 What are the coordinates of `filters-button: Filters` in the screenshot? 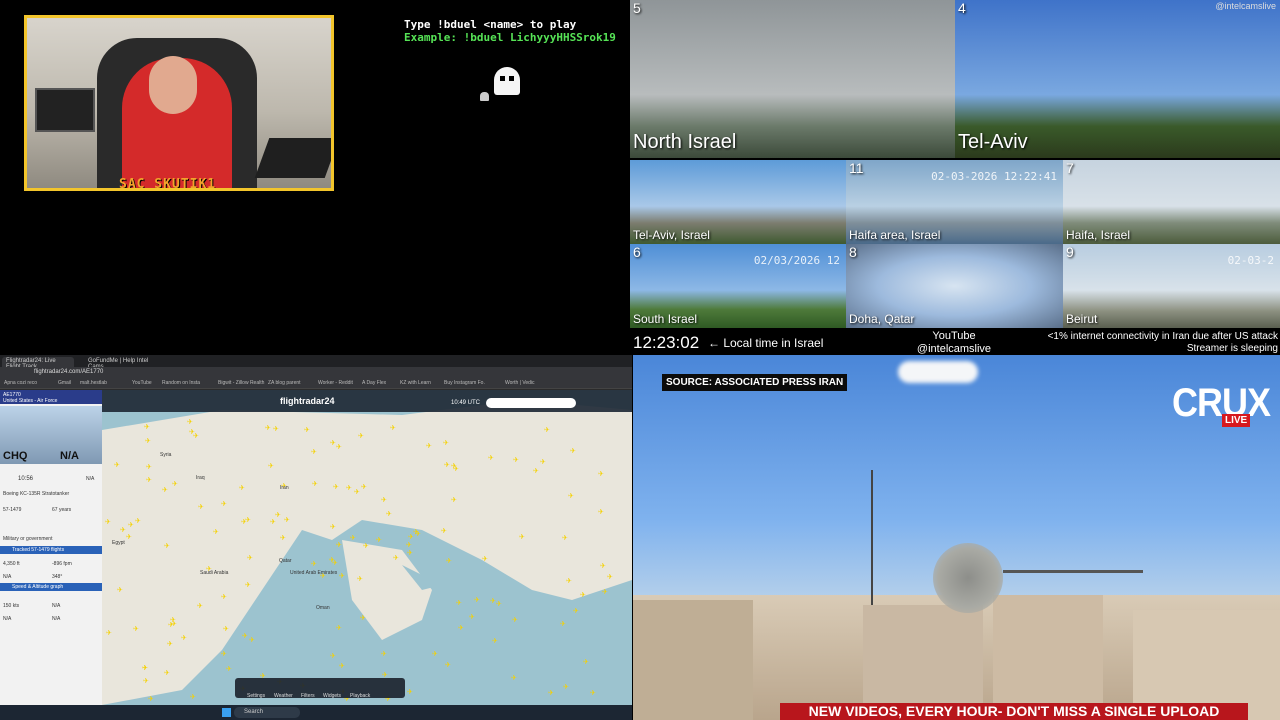 It's located at (308, 696).